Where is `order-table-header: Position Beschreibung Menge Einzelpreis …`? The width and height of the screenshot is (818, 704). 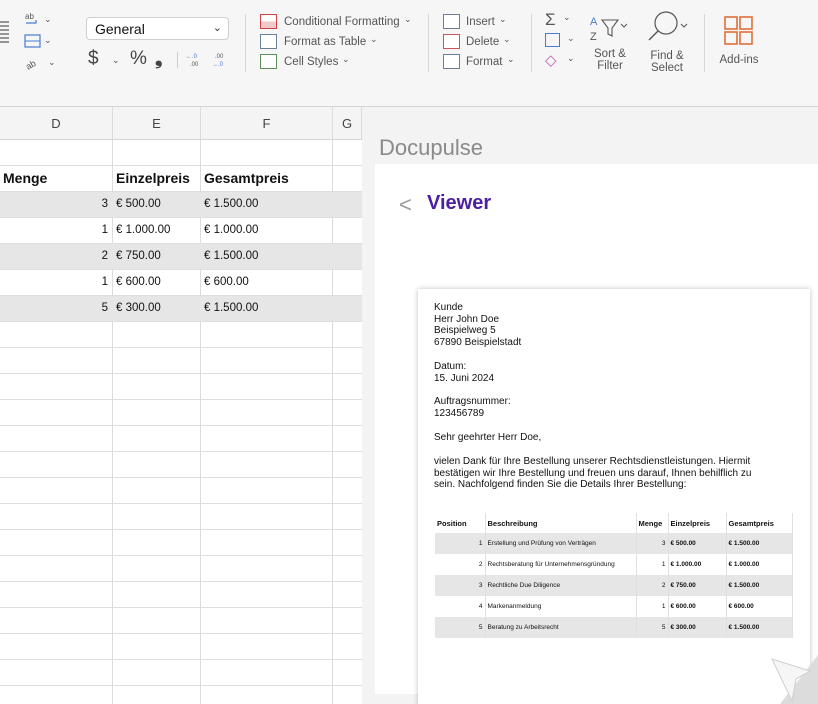 order-table-header: Position Beschreibung Menge Einzelpreis … is located at coordinates (614, 523).